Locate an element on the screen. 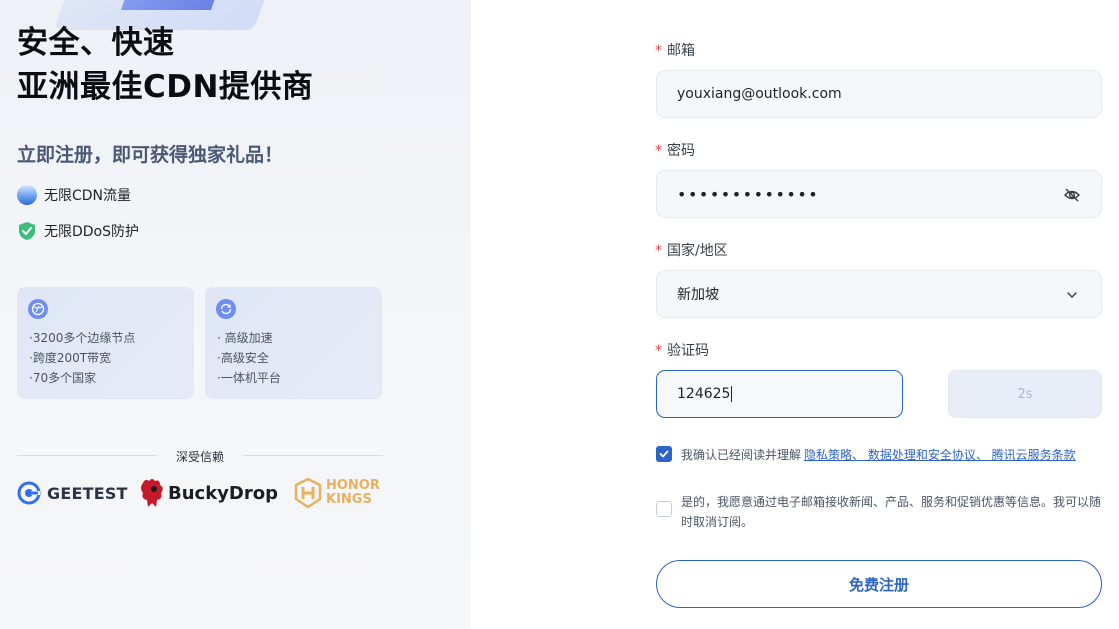  terms-text: 我确认已经阅读并理解 隐私策略、 数据处理和安全协议、 腾讯云服务条款 is located at coordinates (878, 454).